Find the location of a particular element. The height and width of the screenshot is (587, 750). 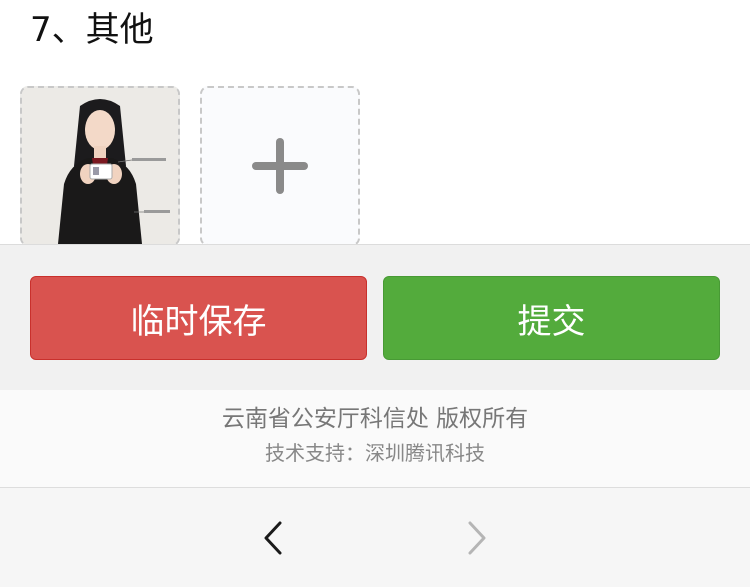

submit-button: 提交 is located at coordinates (551, 318).